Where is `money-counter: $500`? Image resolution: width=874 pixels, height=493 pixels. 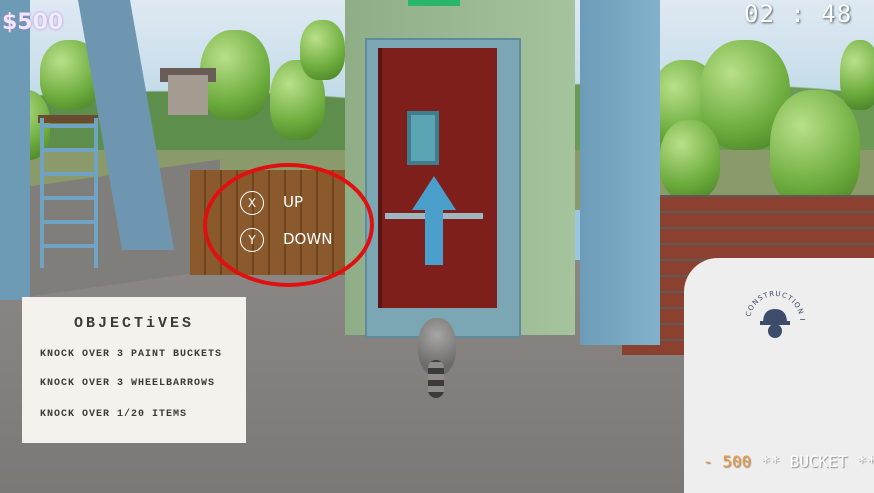 money-counter: $500 is located at coordinates (33, 22).